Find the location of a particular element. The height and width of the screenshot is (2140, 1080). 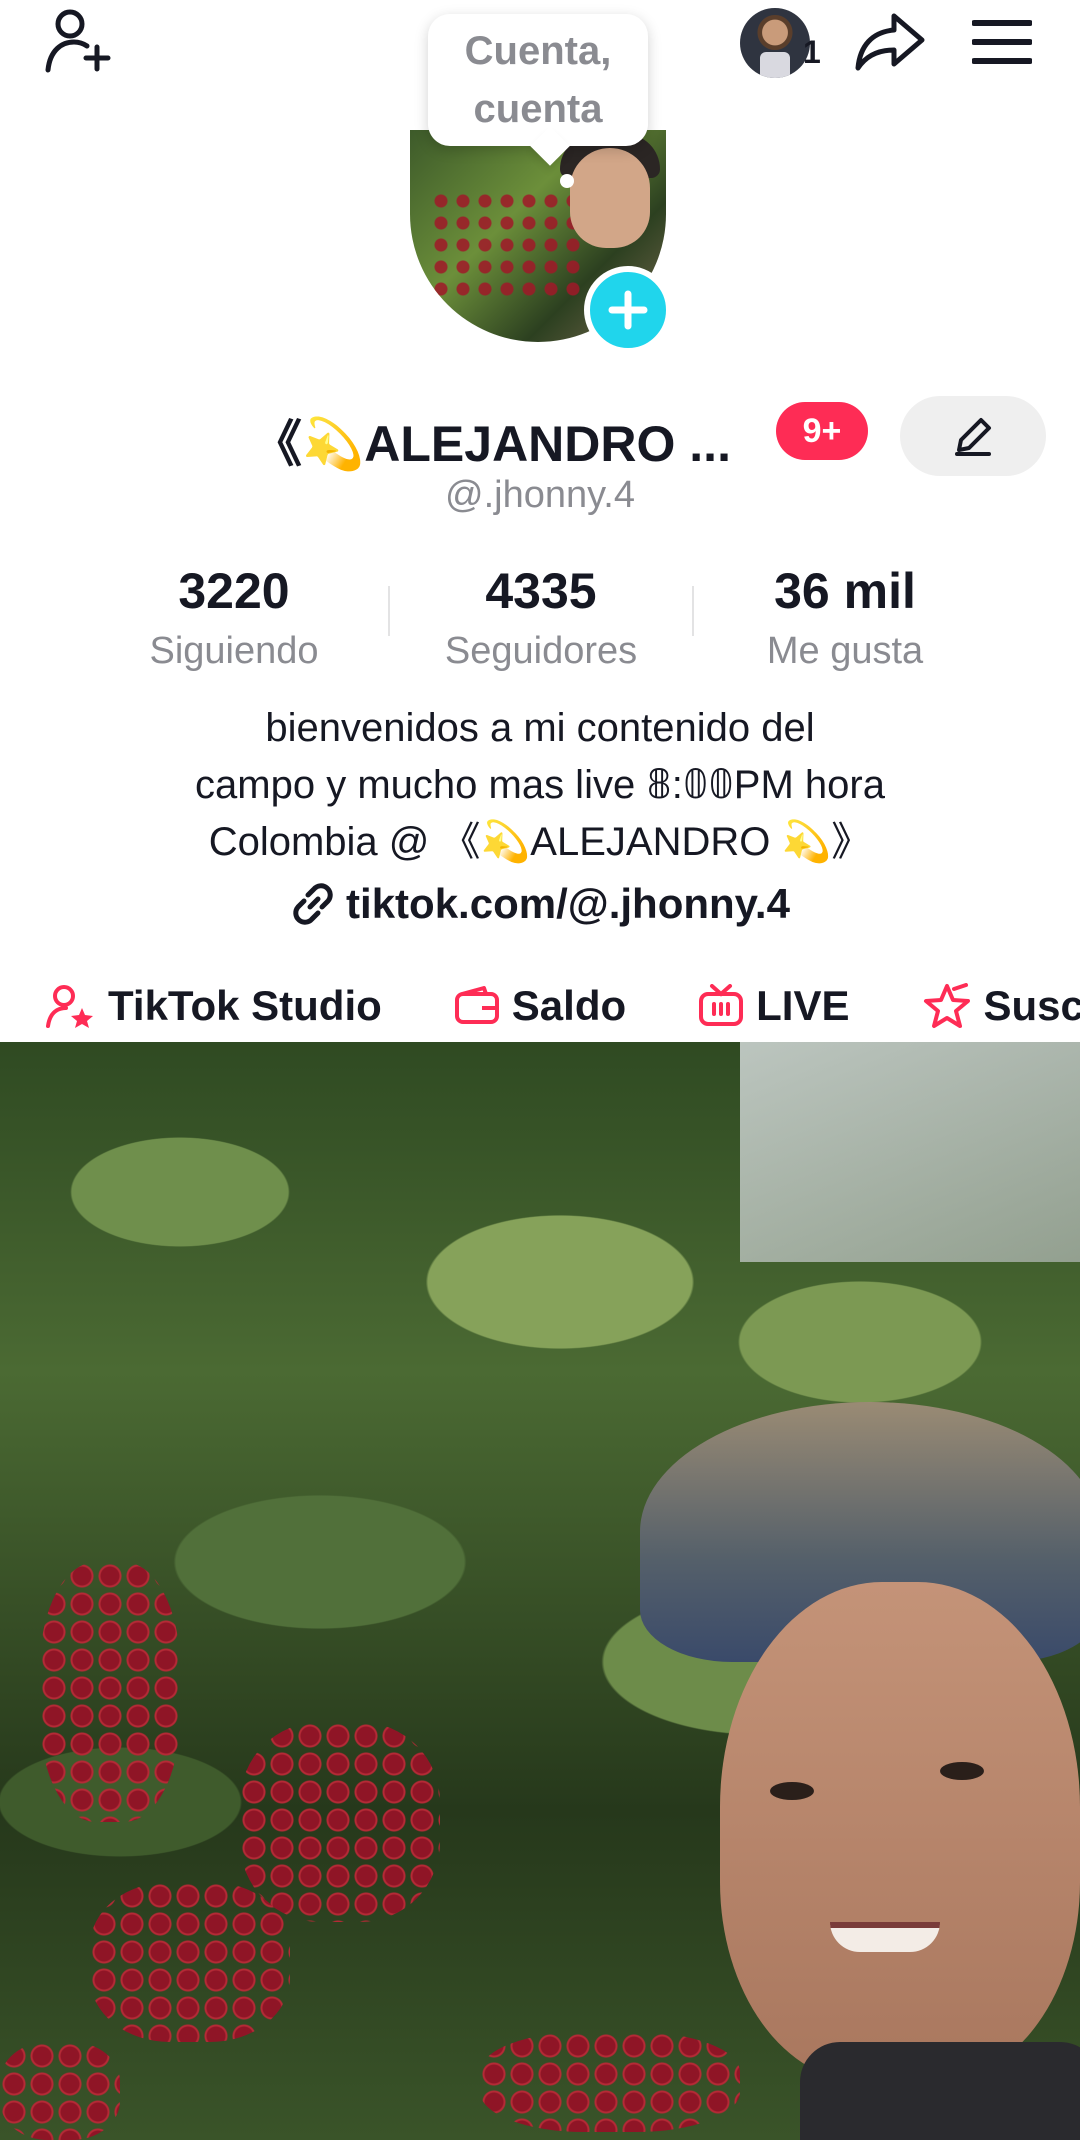

edit-profile-button is located at coordinates (973, 436).